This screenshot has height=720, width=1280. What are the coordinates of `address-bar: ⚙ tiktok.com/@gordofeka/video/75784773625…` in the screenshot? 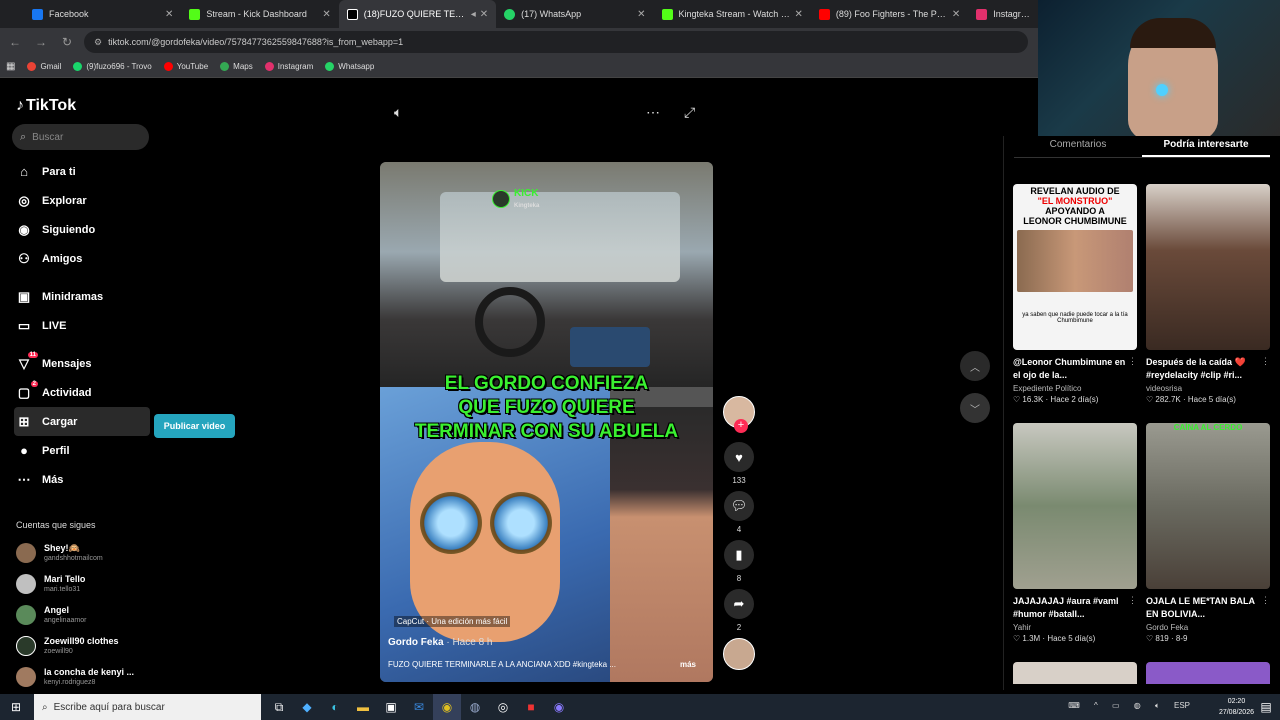 It's located at (556, 42).